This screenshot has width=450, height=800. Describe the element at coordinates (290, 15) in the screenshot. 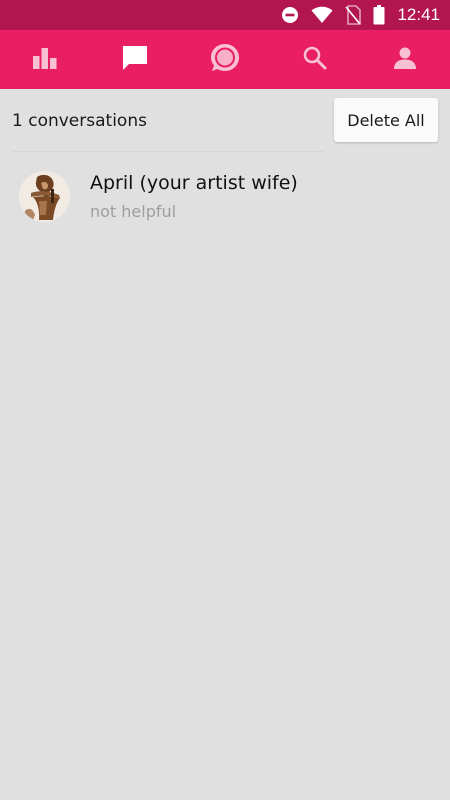

I see `do-not-disturb-icon` at that location.